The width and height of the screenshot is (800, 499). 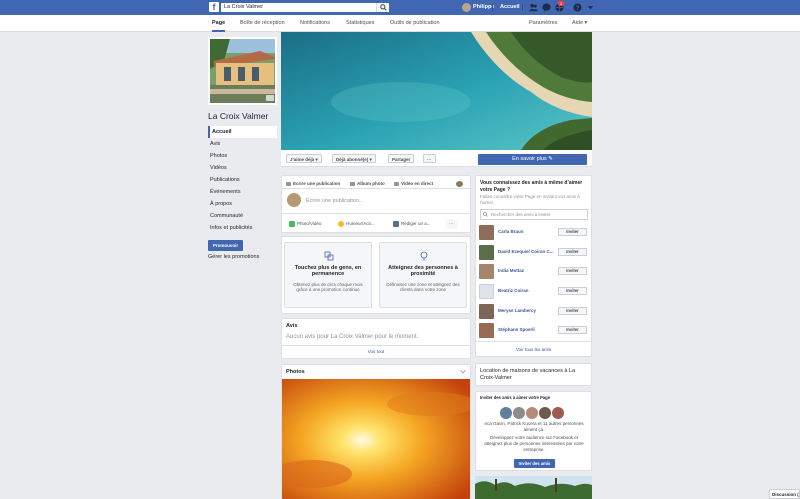 I want to click on friend-search-input: Rechercher des amis à inviter, so click(x=534, y=214).